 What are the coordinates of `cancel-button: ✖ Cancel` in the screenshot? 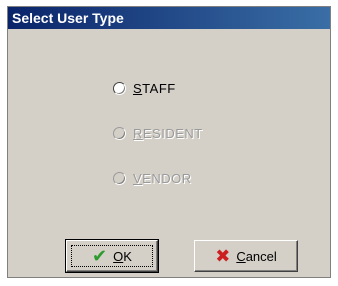 It's located at (246, 256).